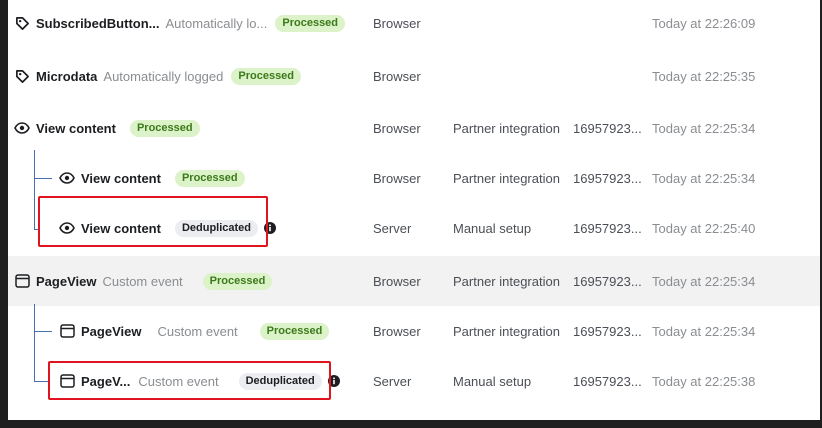 This screenshot has height=428, width=822. Describe the element at coordinates (704, 23) in the screenshot. I see `timestamp-cell: Today at 22:26:09` at that location.